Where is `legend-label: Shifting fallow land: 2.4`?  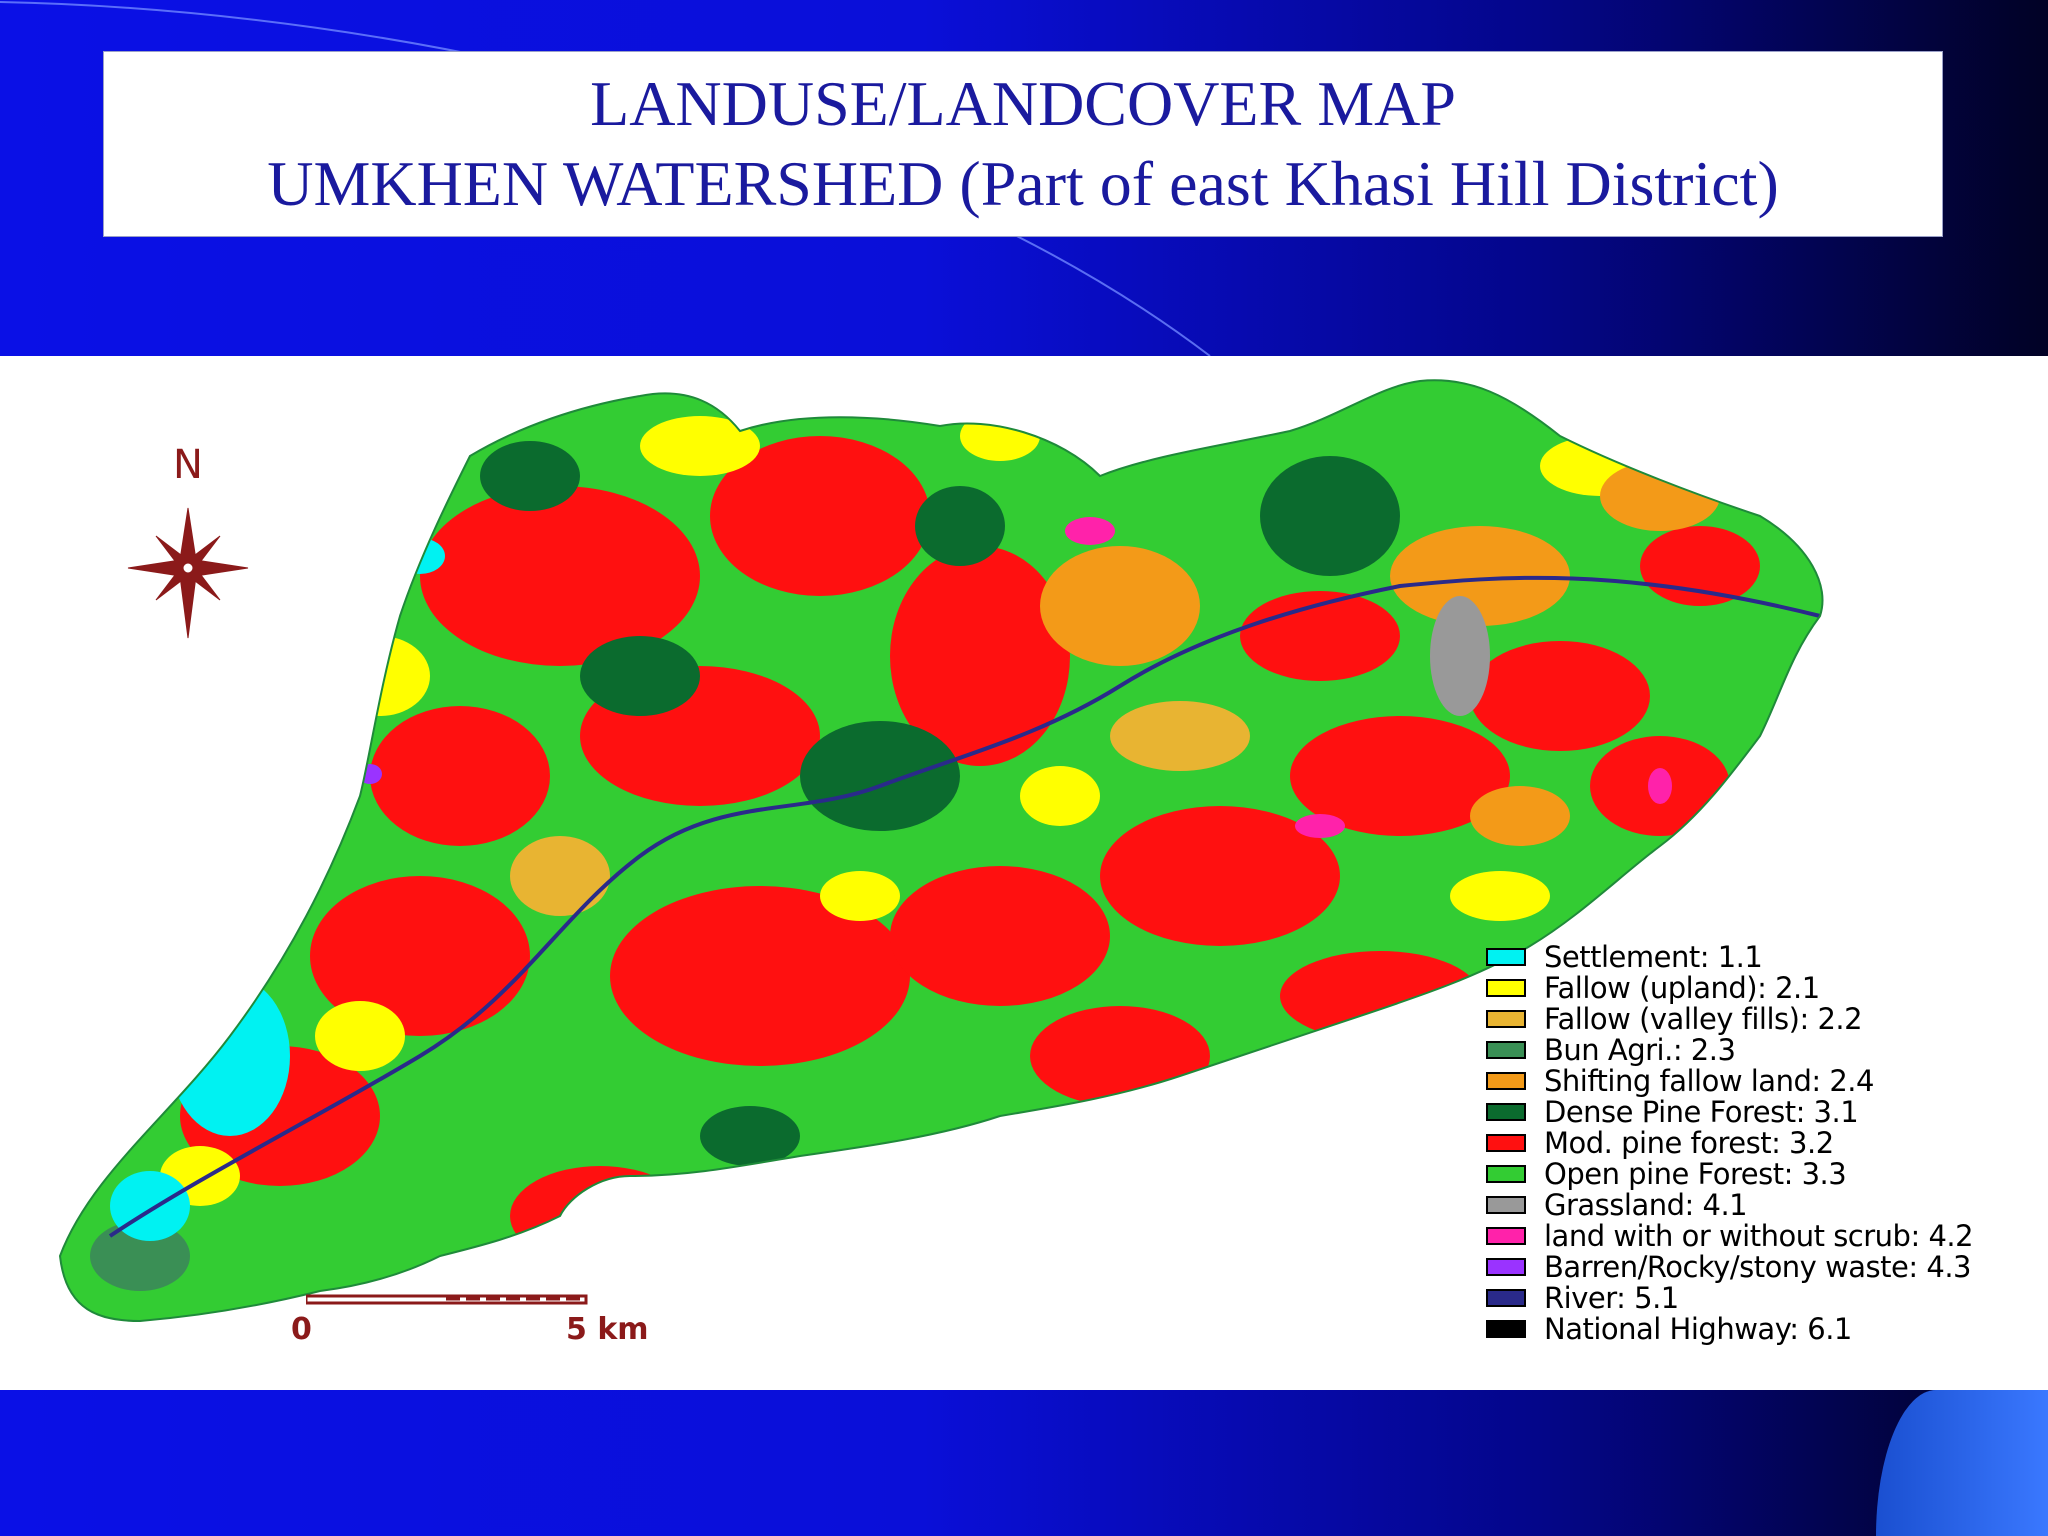 legend-label: Shifting fallow land: 2.4 is located at coordinates (1709, 1080).